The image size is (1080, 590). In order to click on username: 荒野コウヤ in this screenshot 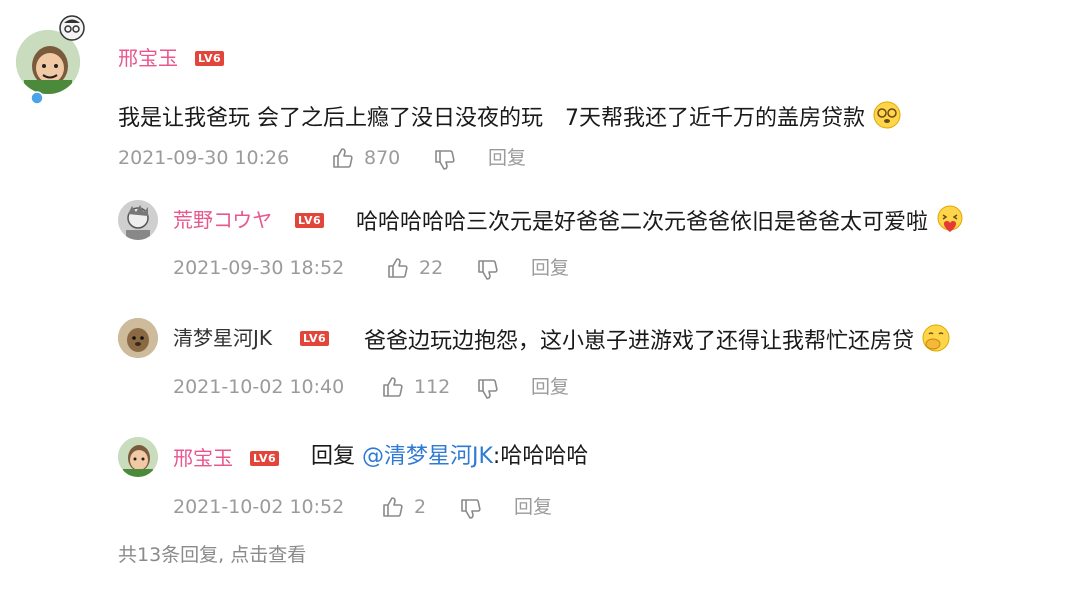, I will do `click(222, 220)`.